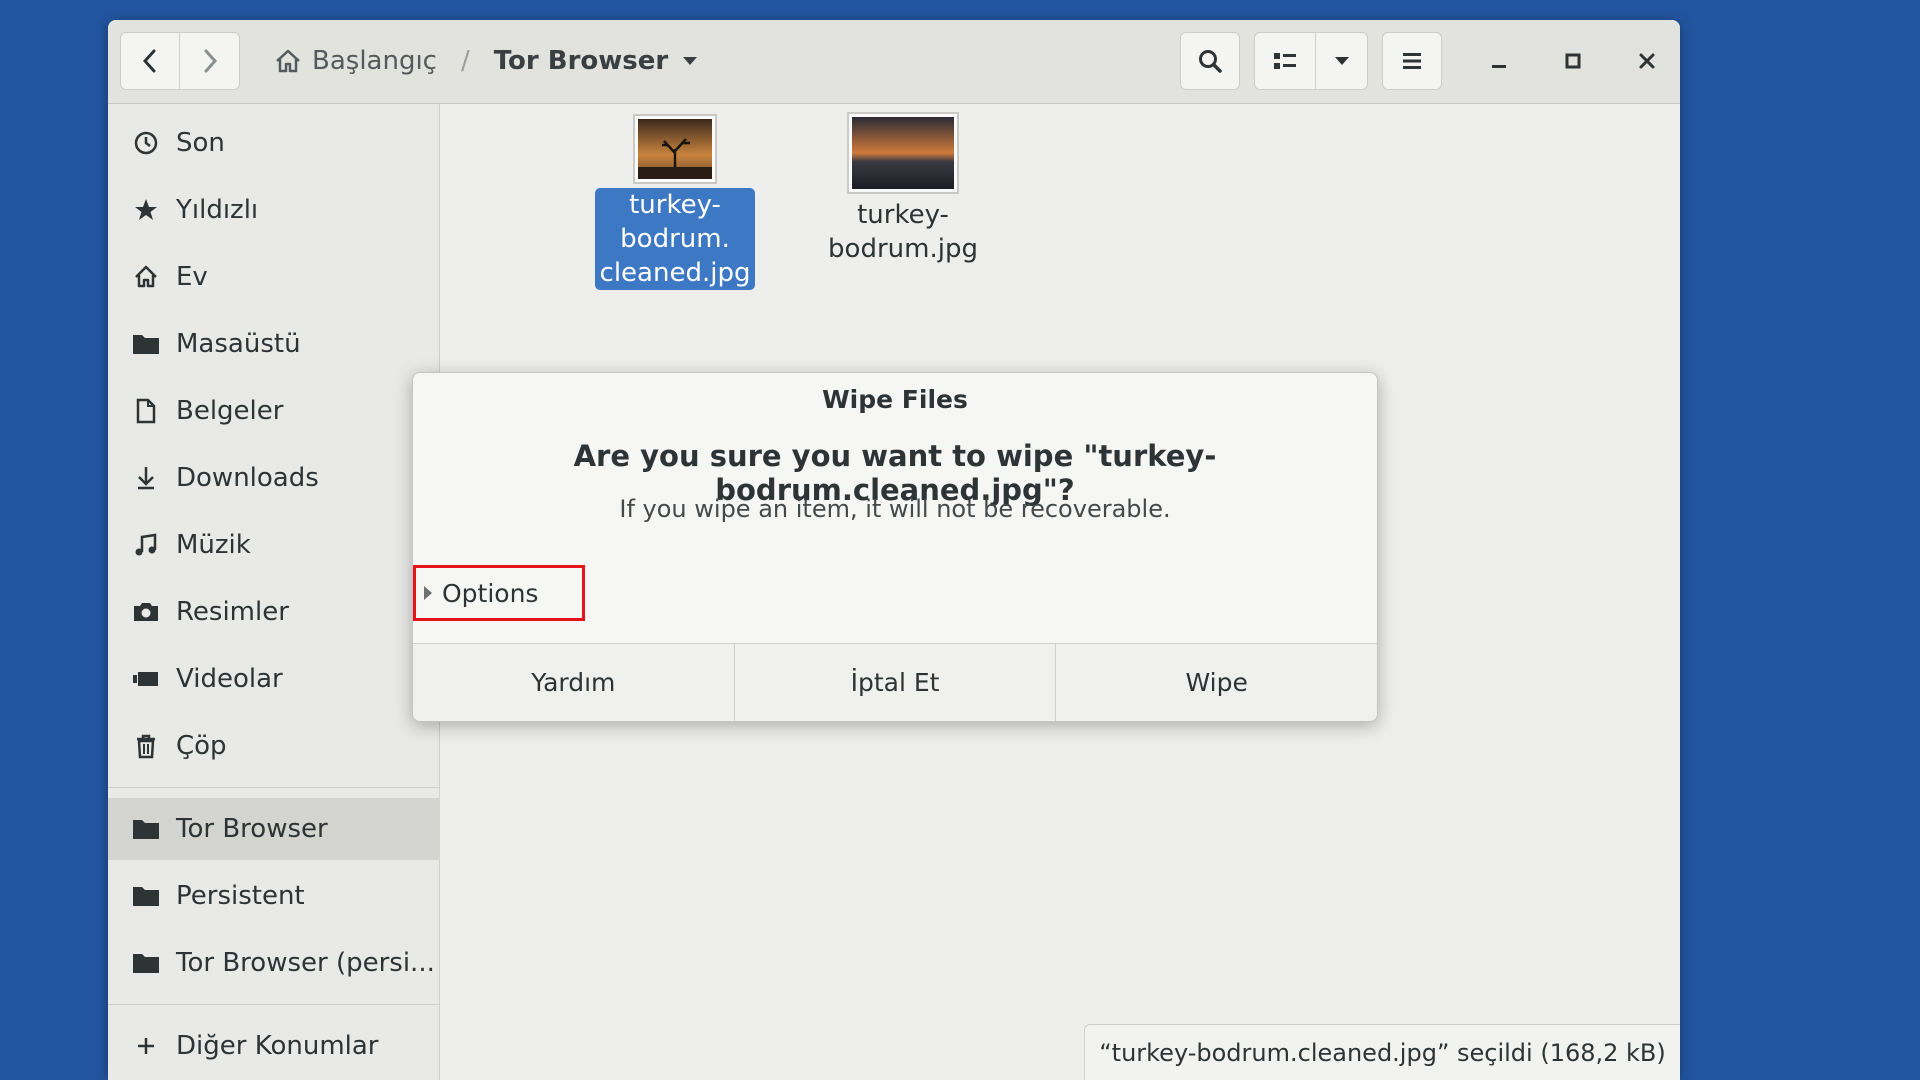 The height and width of the screenshot is (1080, 1920). I want to click on sidebar-item-masaustu: Masaüstü, so click(274, 344).